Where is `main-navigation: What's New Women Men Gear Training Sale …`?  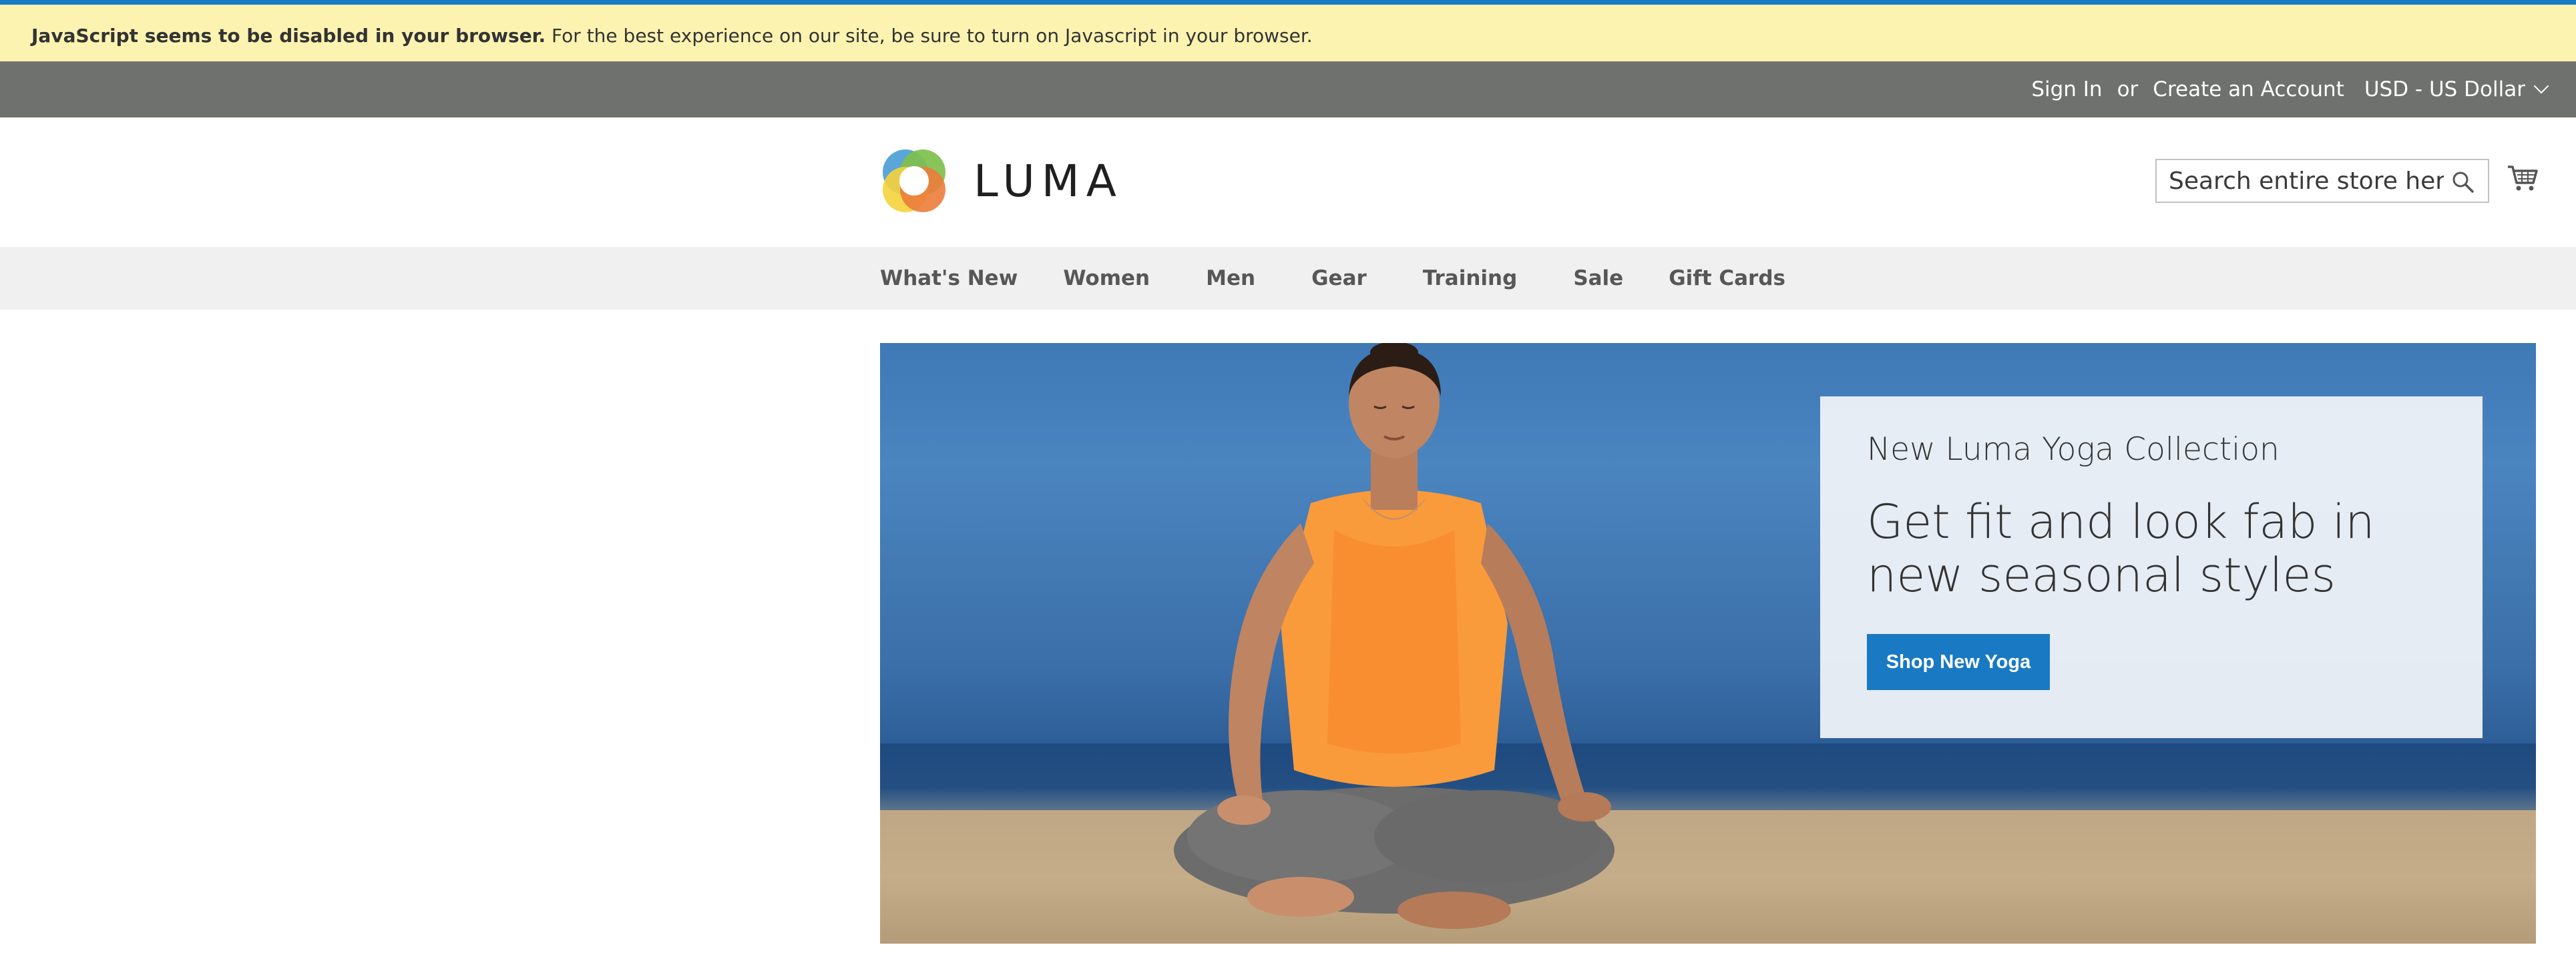
main-navigation: What's New Women Men Gear Training Sale … is located at coordinates (1288, 278).